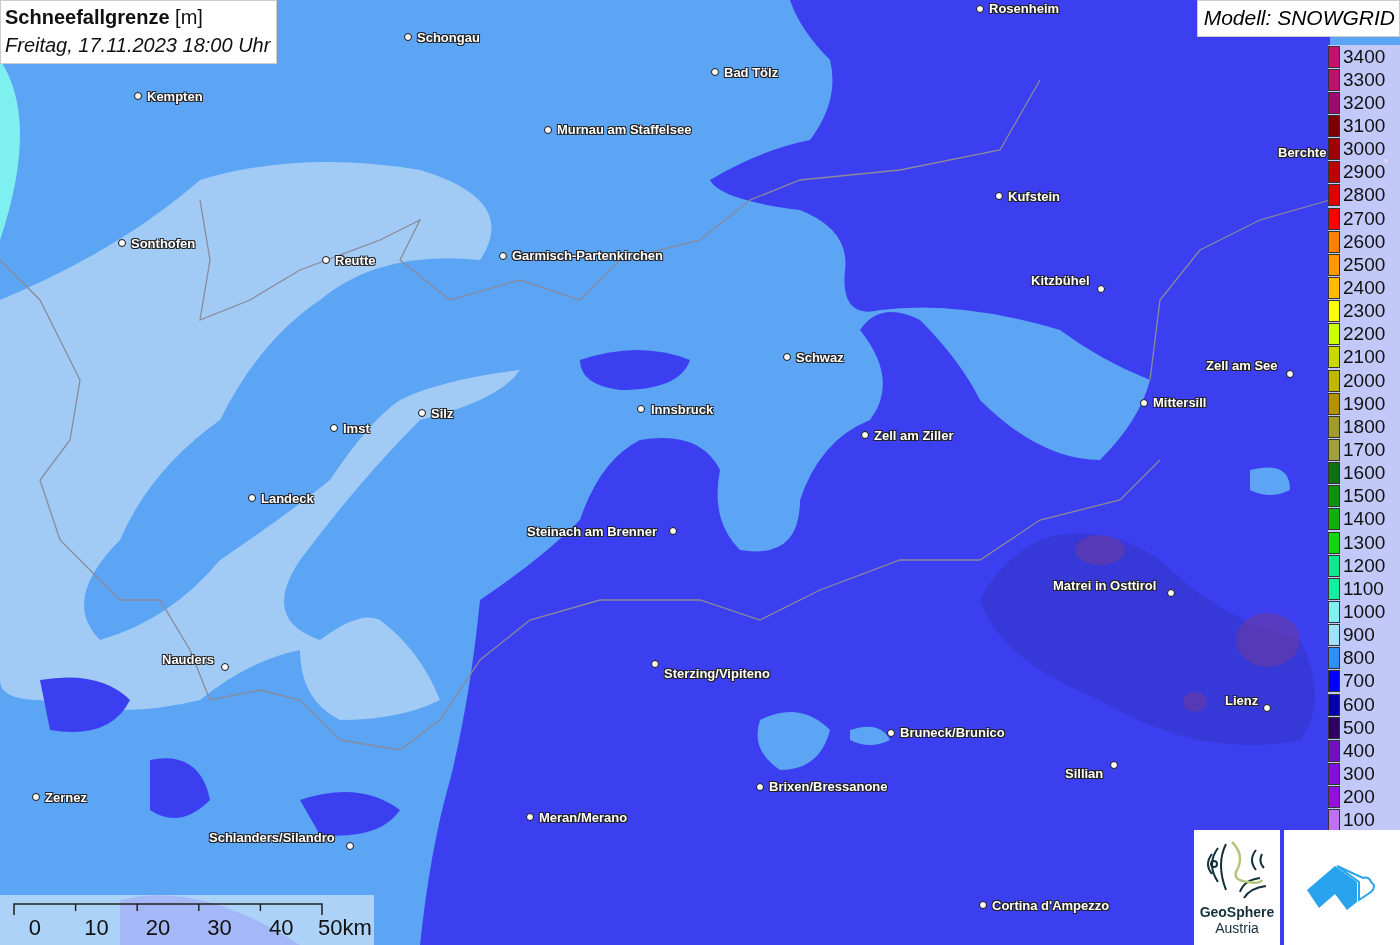 This screenshot has height=945, width=1400. Describe the element at coordinates (1364, 172) in the screenshot. I see `legend-label: 2900` at that location.